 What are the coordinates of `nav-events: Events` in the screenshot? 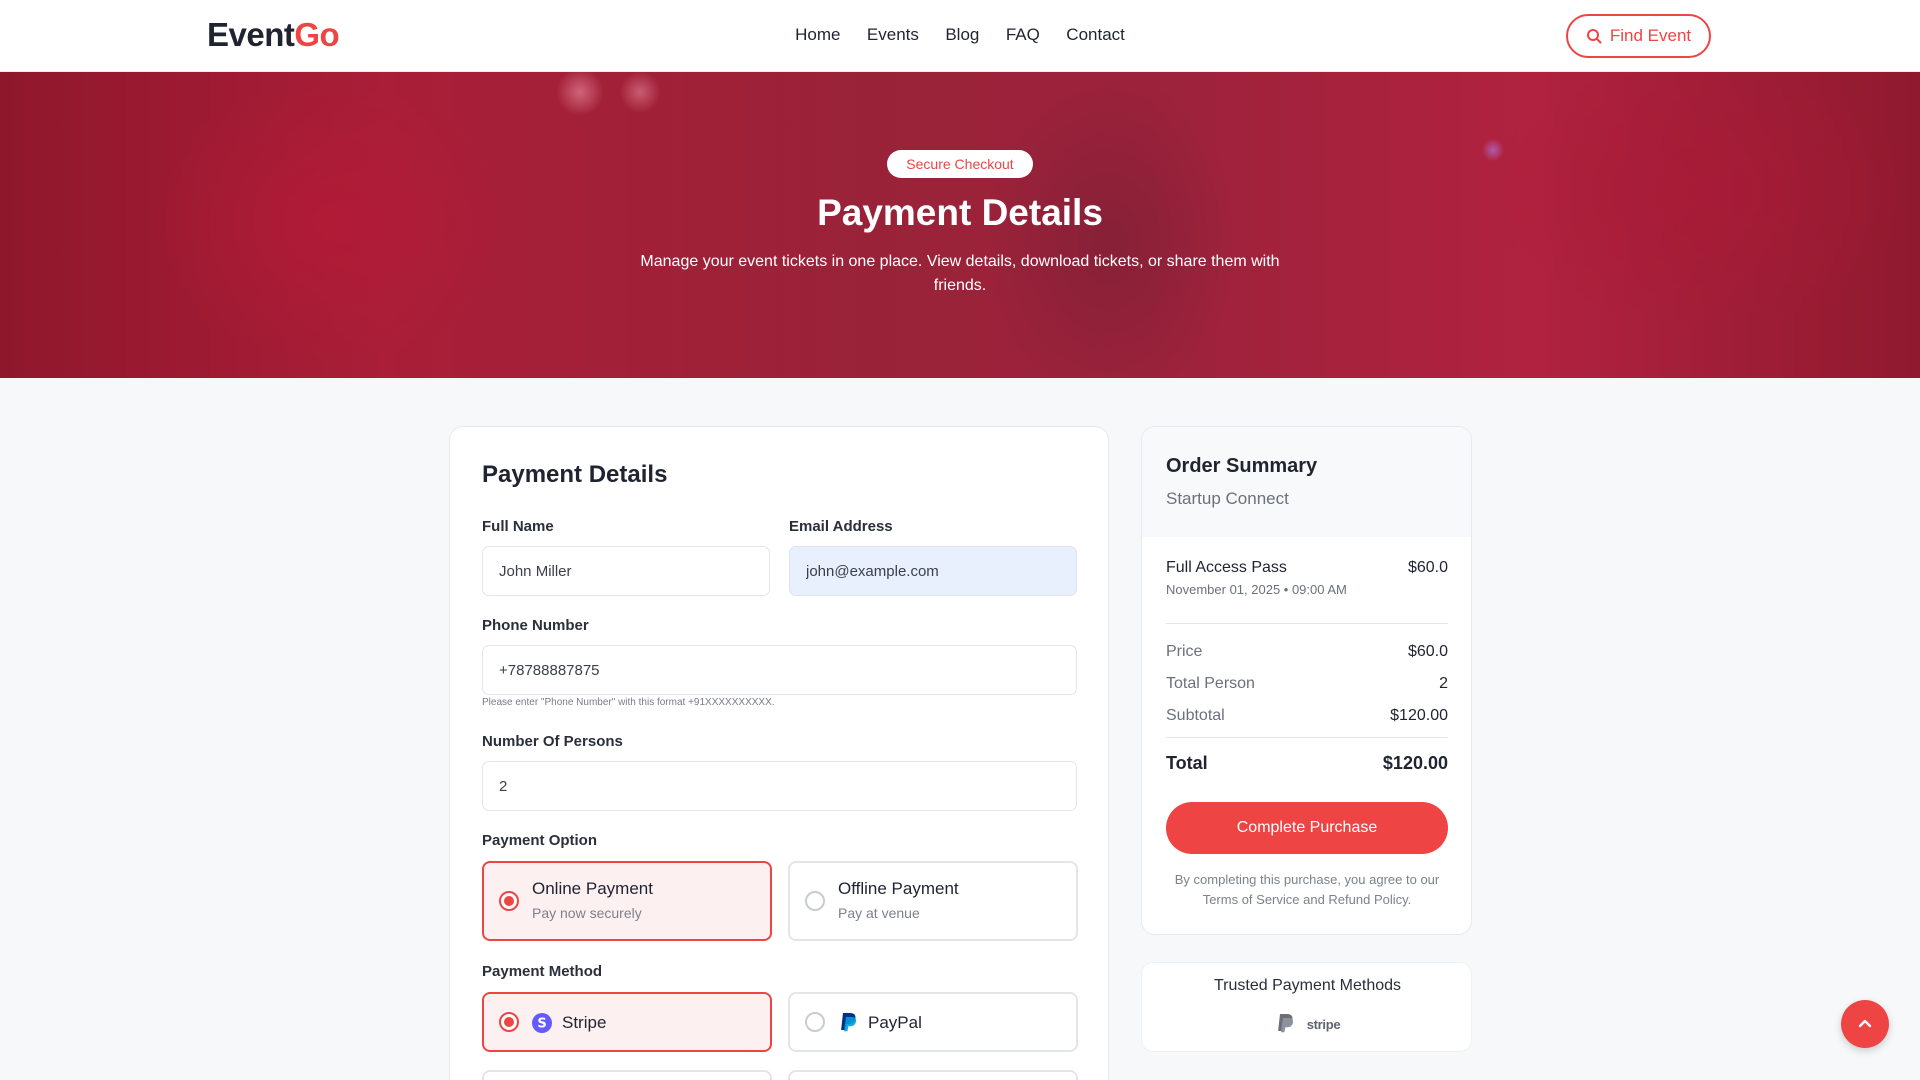 It's located at (893, 35).